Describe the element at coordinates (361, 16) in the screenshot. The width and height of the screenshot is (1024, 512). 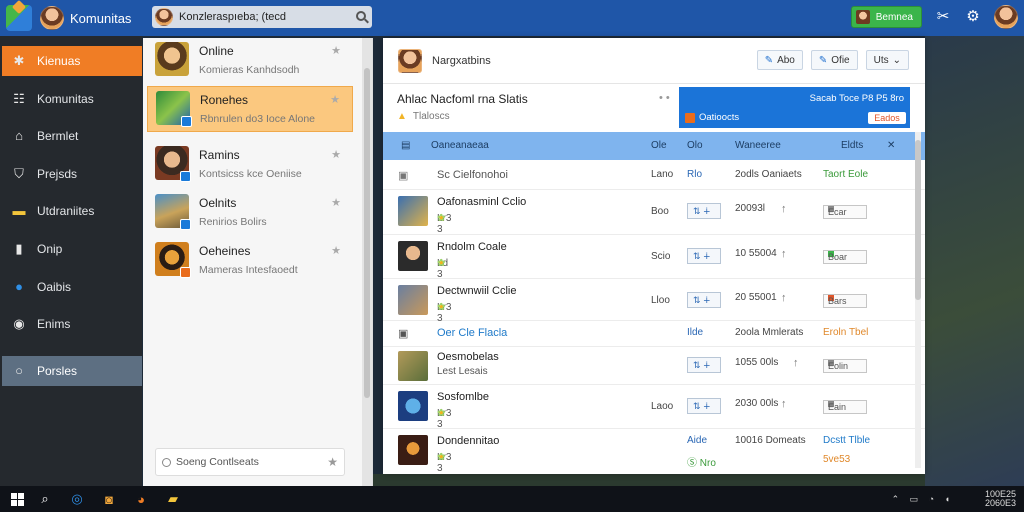
I see `search-icon` at that location.